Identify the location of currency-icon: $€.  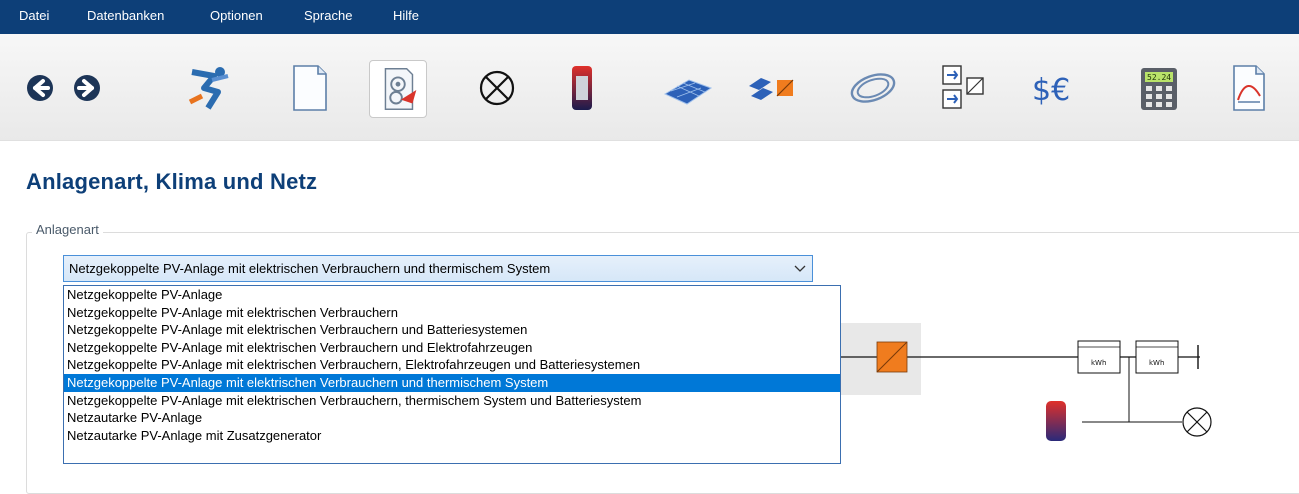
(1056, 88).